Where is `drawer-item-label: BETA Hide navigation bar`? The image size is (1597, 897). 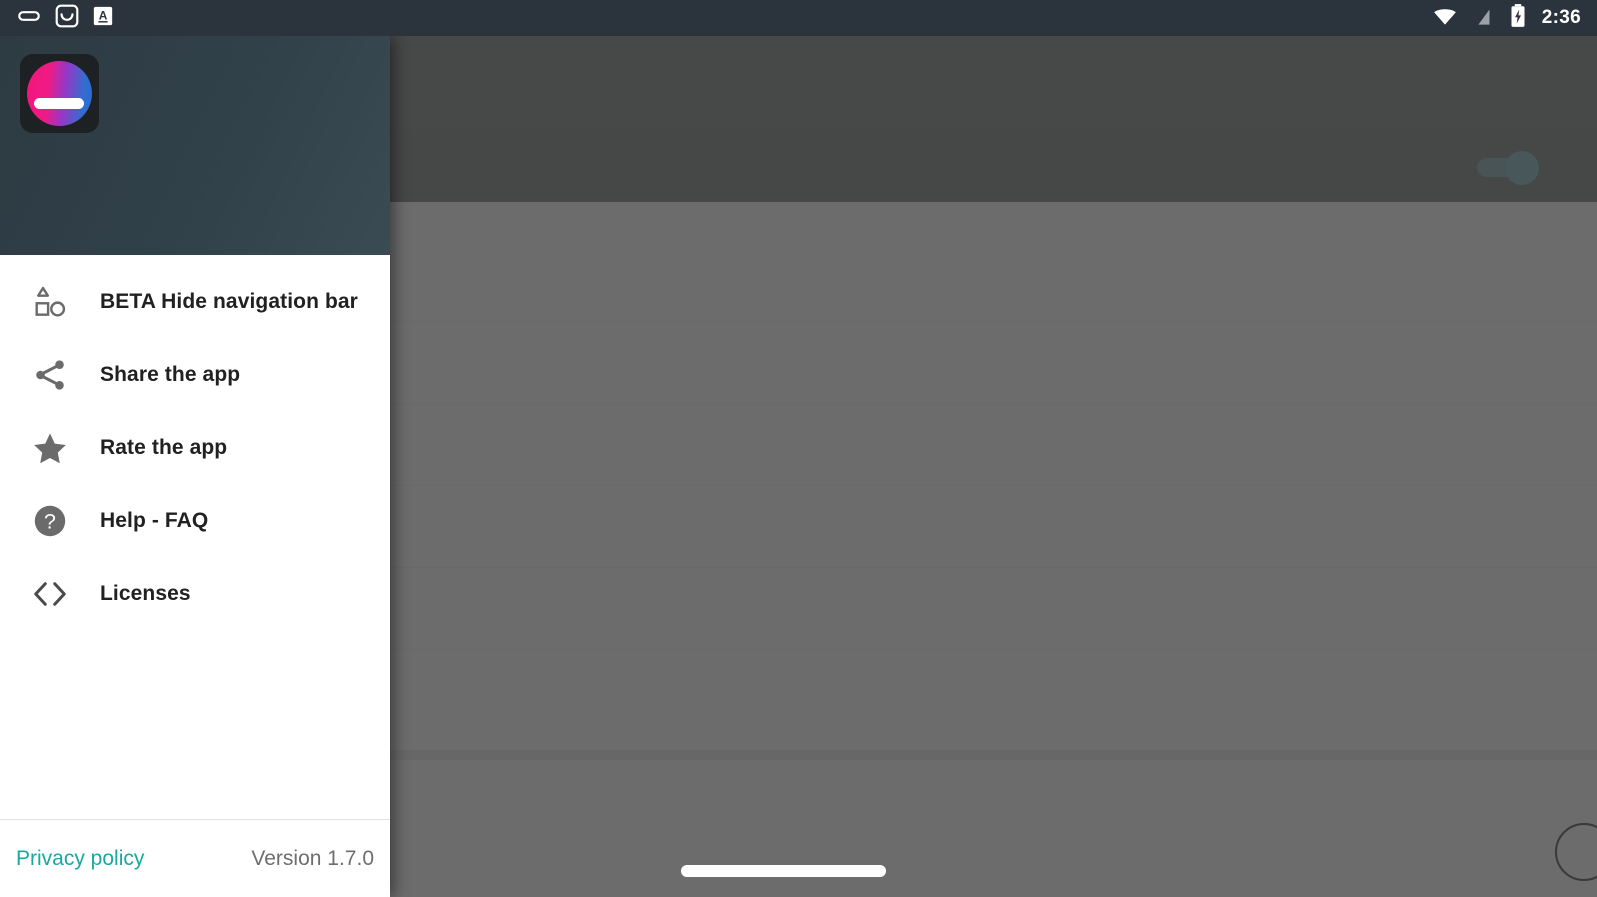
drawer-item-label: BETA Hide navigation bar is located at coordinates (229, 301).